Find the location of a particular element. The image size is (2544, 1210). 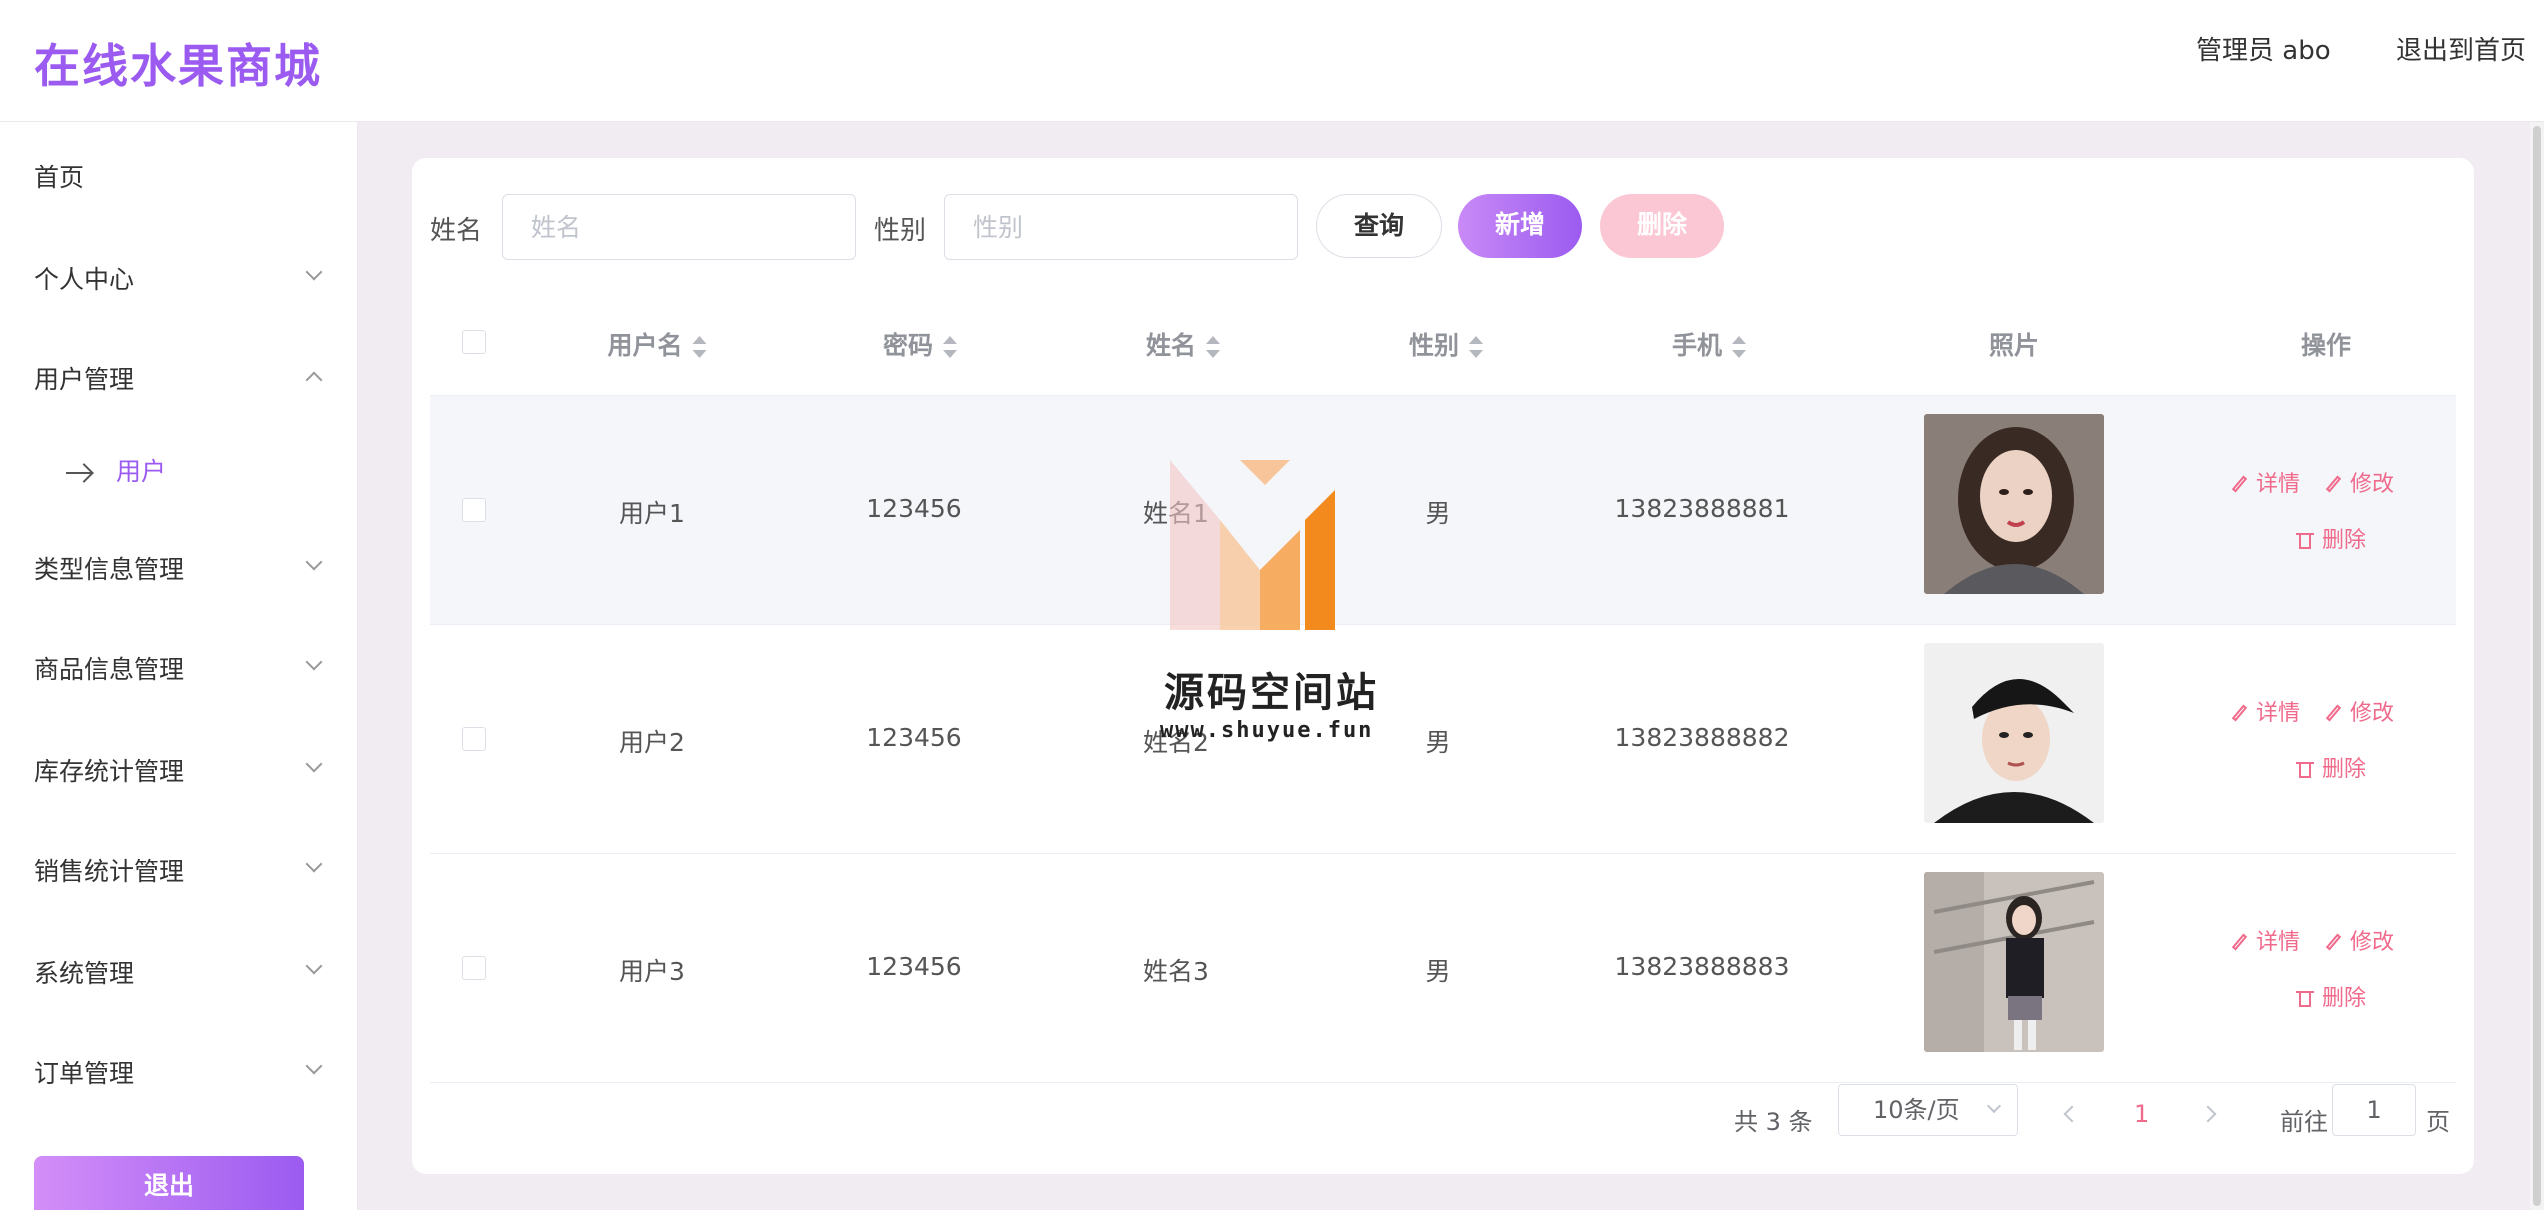

name-search-input is located at coordinates (679, 227).